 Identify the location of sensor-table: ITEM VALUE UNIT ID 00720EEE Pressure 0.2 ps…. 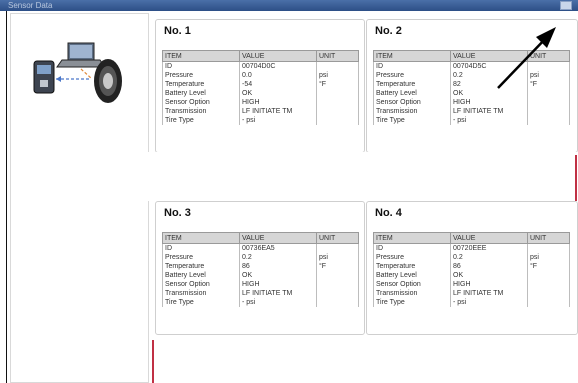
(471, 269).